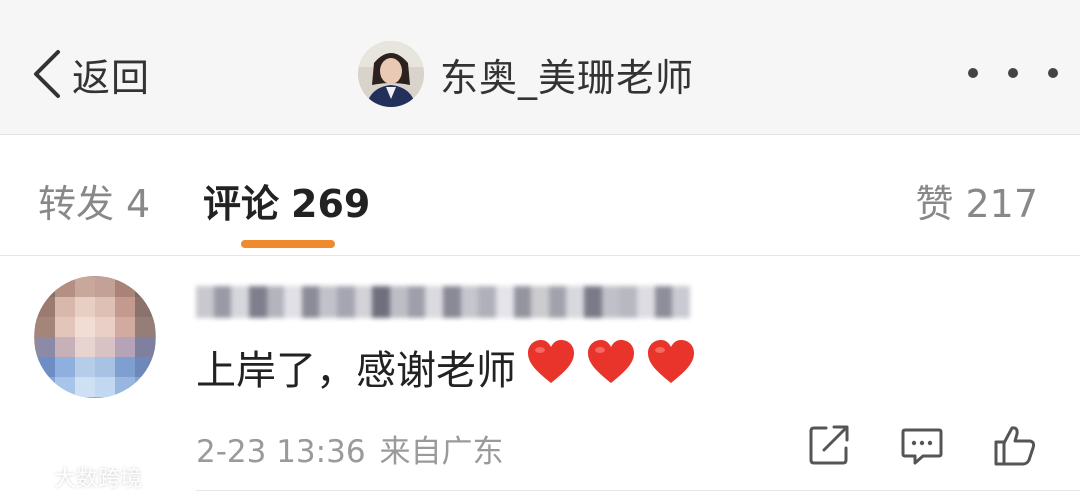 The image size is (1080, 499). I want to click on author-name: 东奥_美珊老师, so click(567, 77).